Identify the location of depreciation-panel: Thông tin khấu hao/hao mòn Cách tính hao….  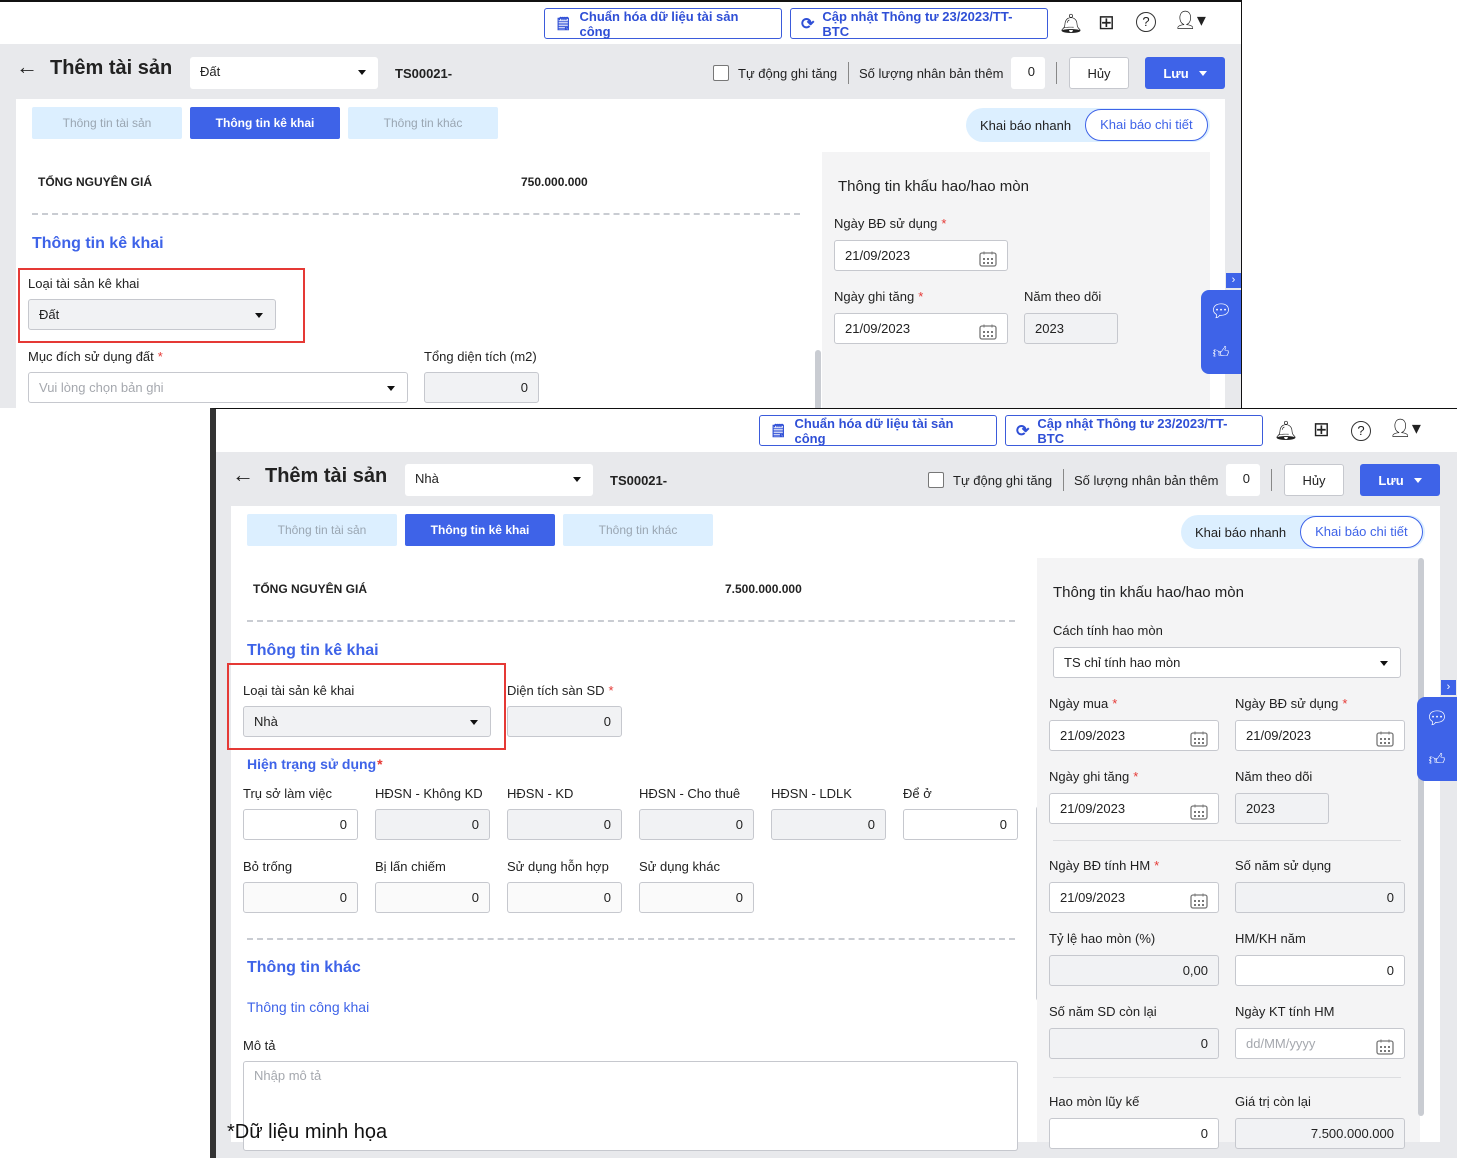
(1228, 853).